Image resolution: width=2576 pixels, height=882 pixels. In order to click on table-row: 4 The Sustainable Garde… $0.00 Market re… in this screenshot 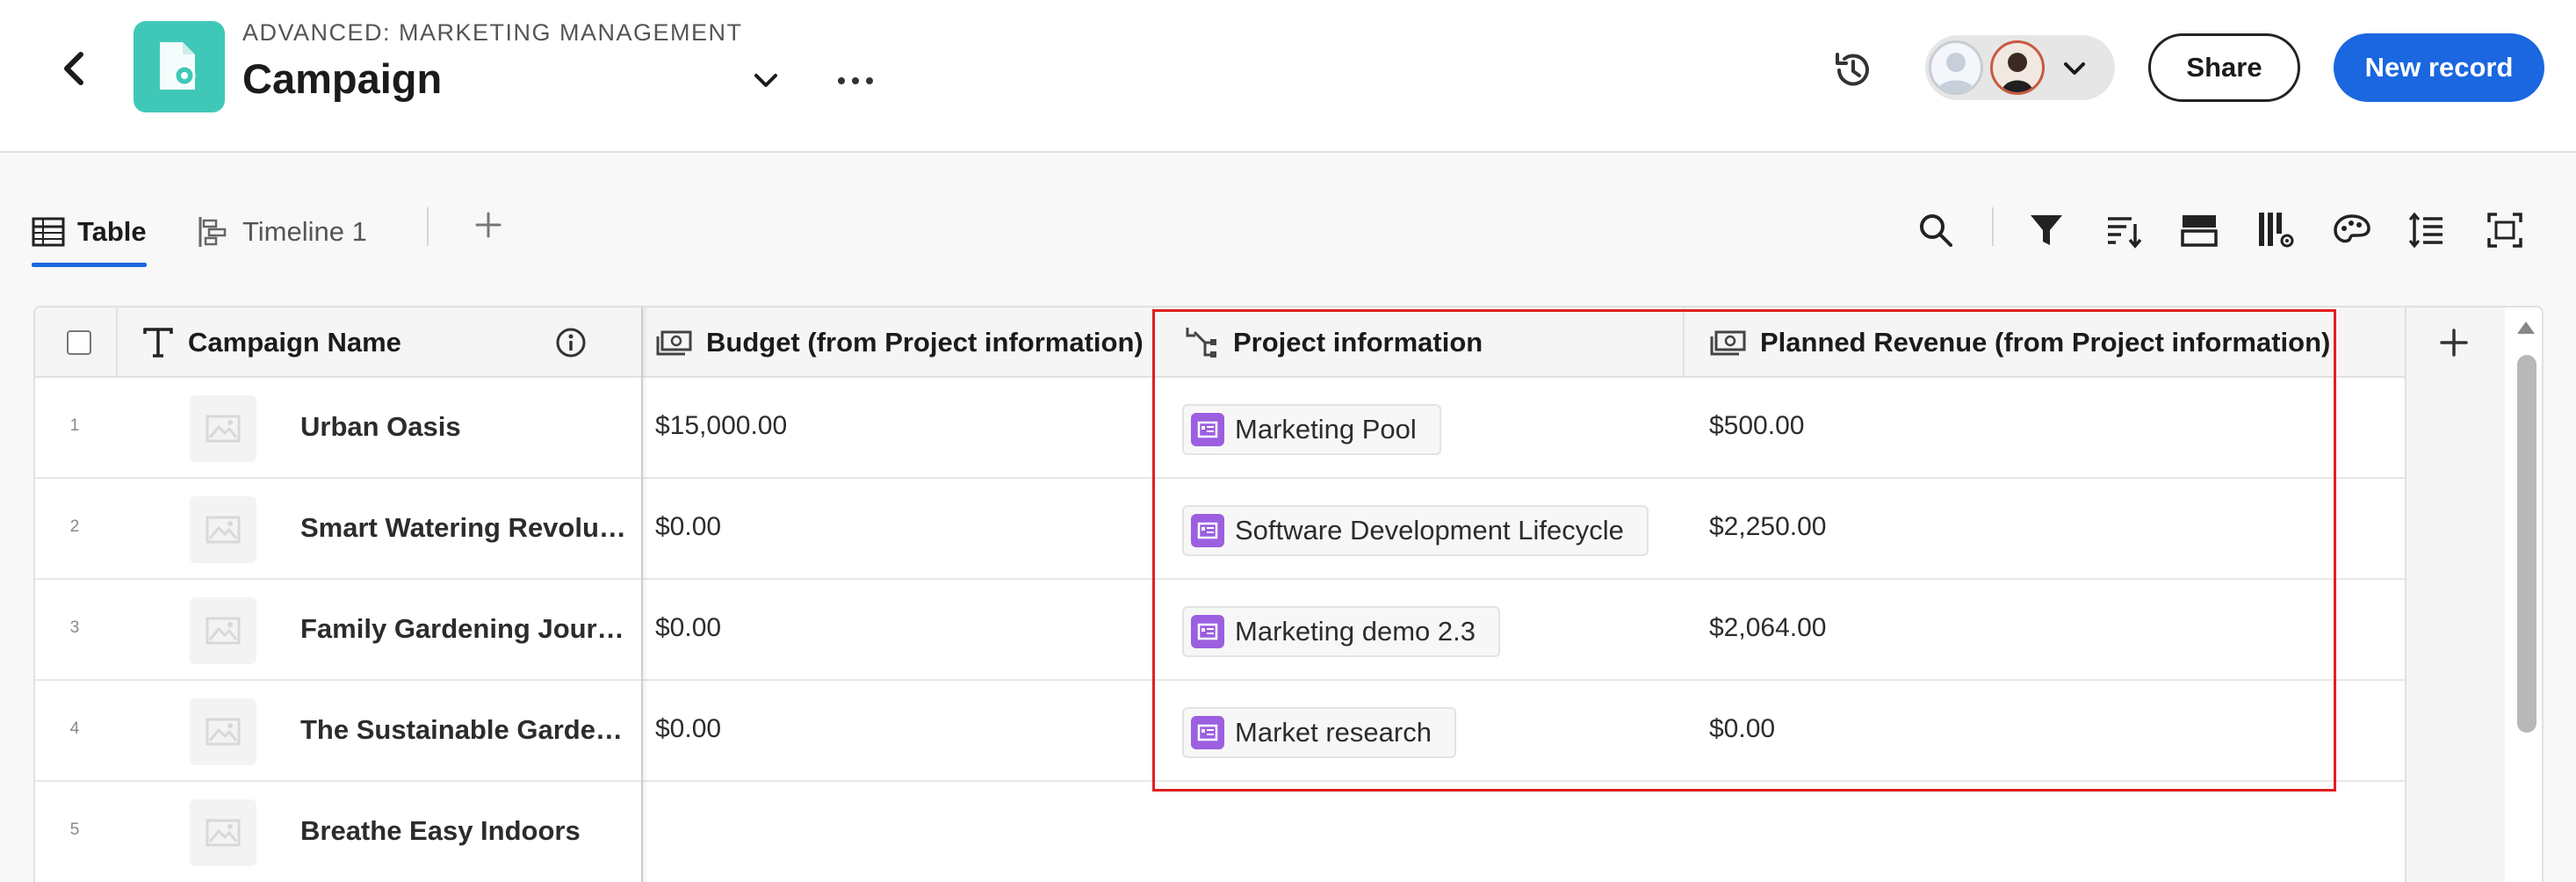, I will do `click(1220, 732)`.